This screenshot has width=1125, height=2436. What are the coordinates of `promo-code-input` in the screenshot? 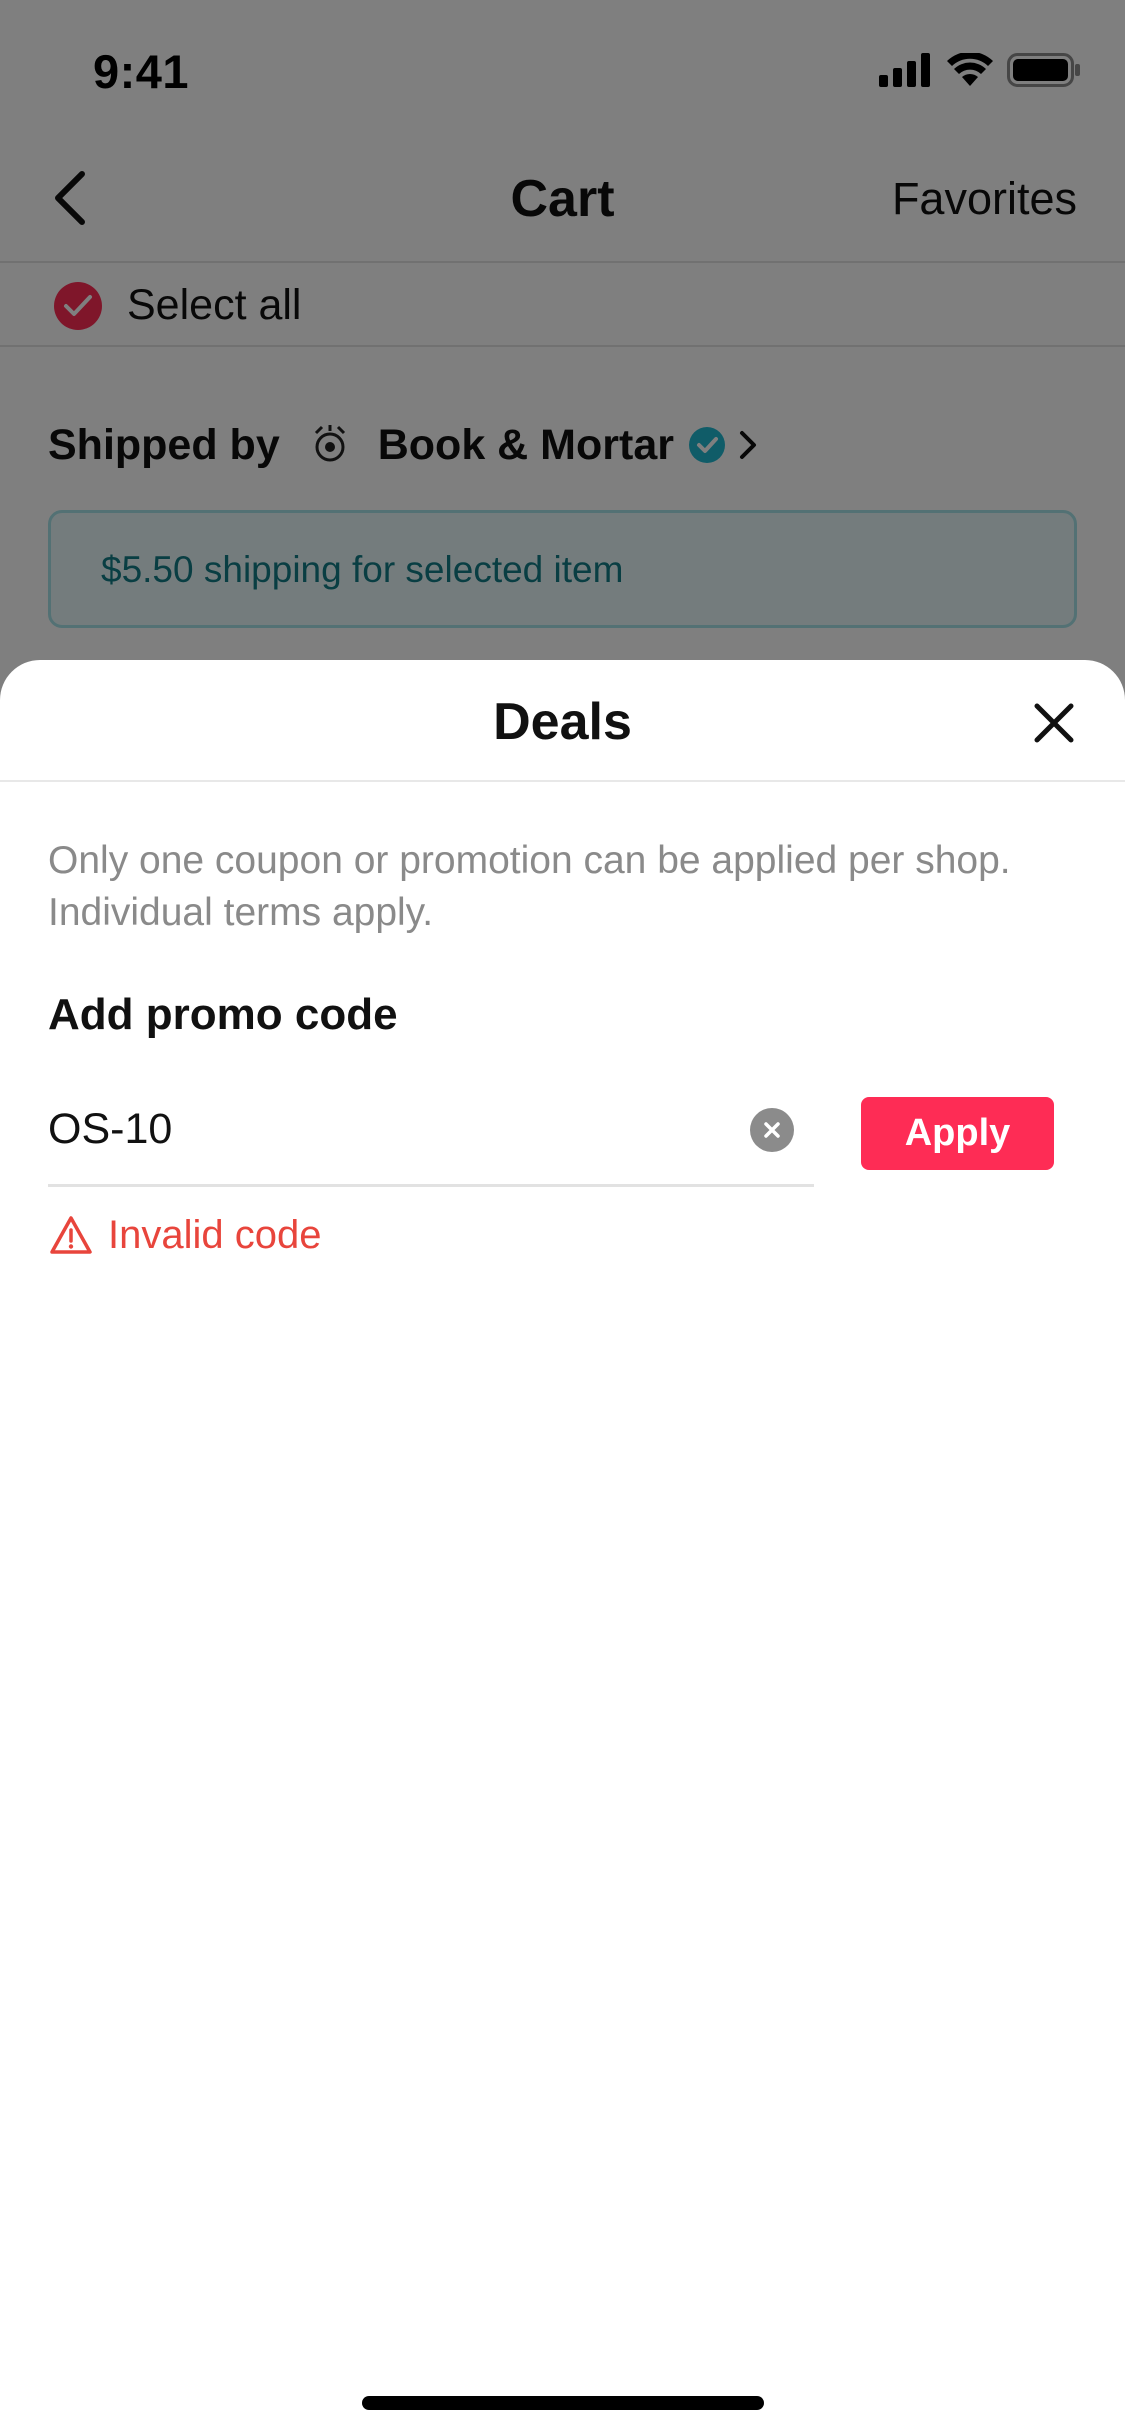 It's located at (388, 1129).